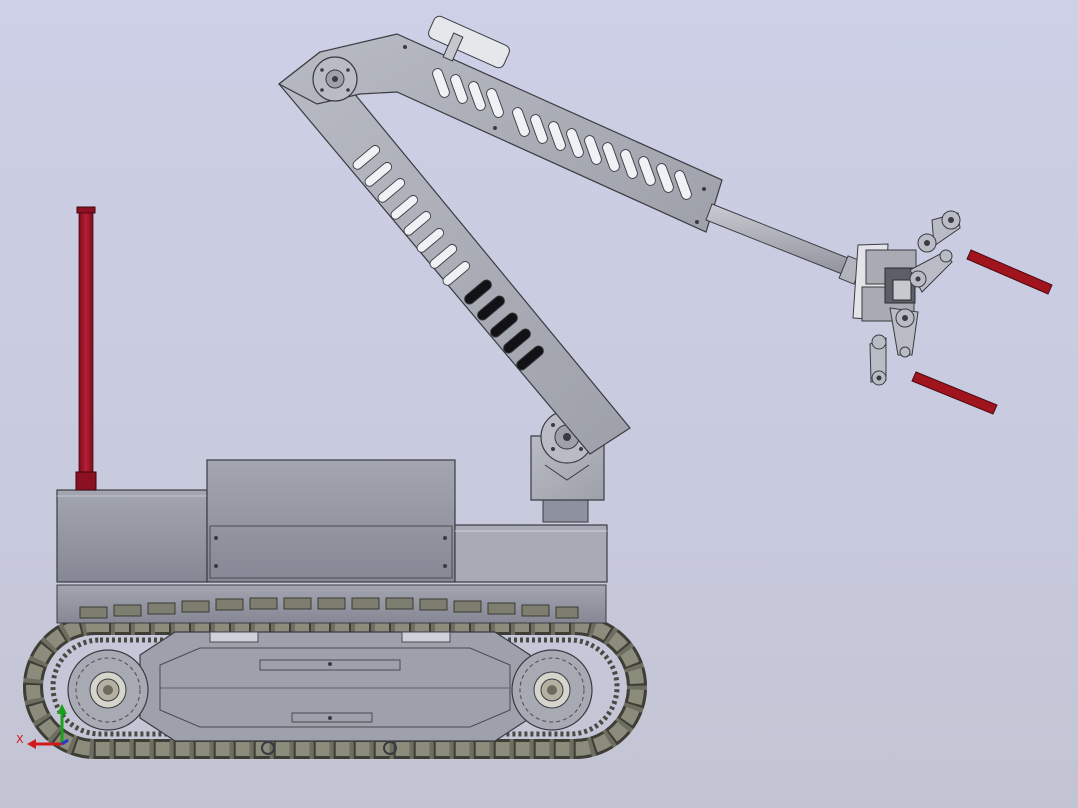 Image resolution: width=1078 pixels, height=808 pixels. I want to click on telescopic-rod, so click(784, 244).